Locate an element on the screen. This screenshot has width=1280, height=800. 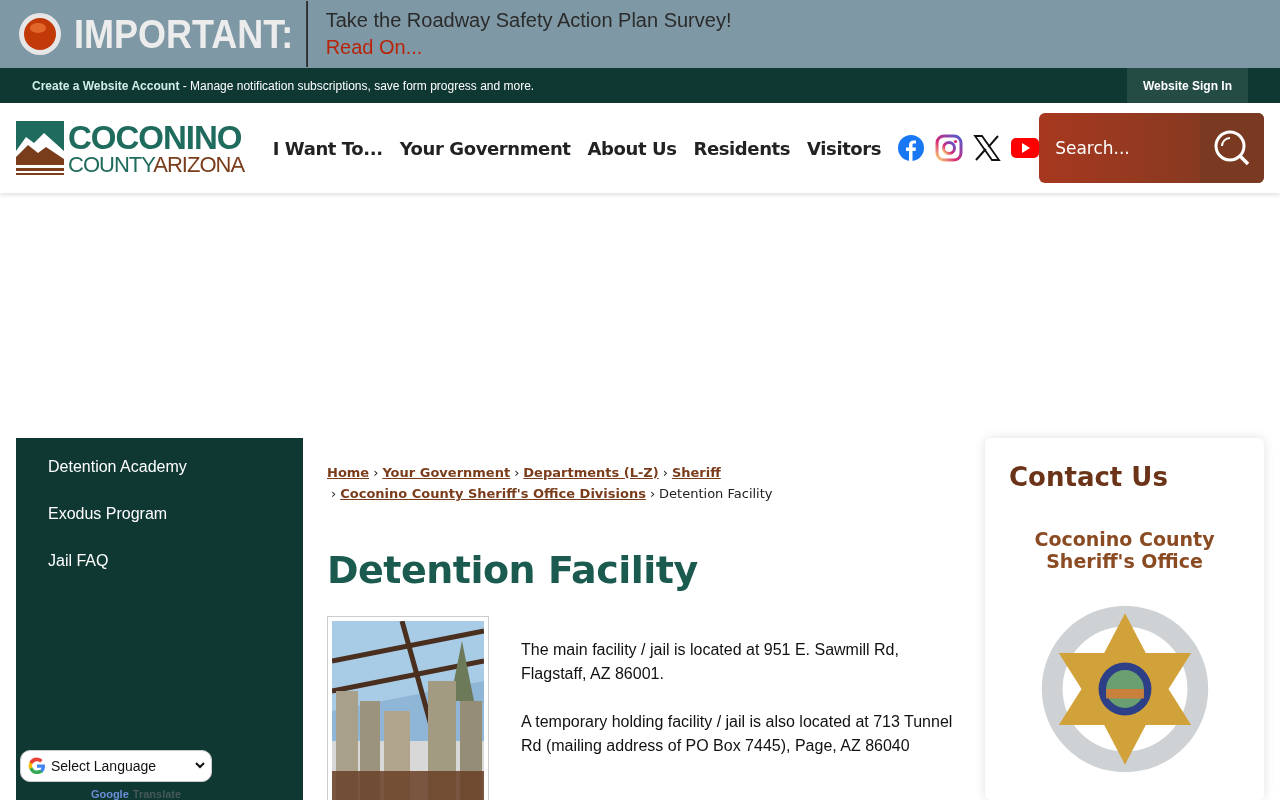
chevron-down-icon is located at coordinates (200, 766).